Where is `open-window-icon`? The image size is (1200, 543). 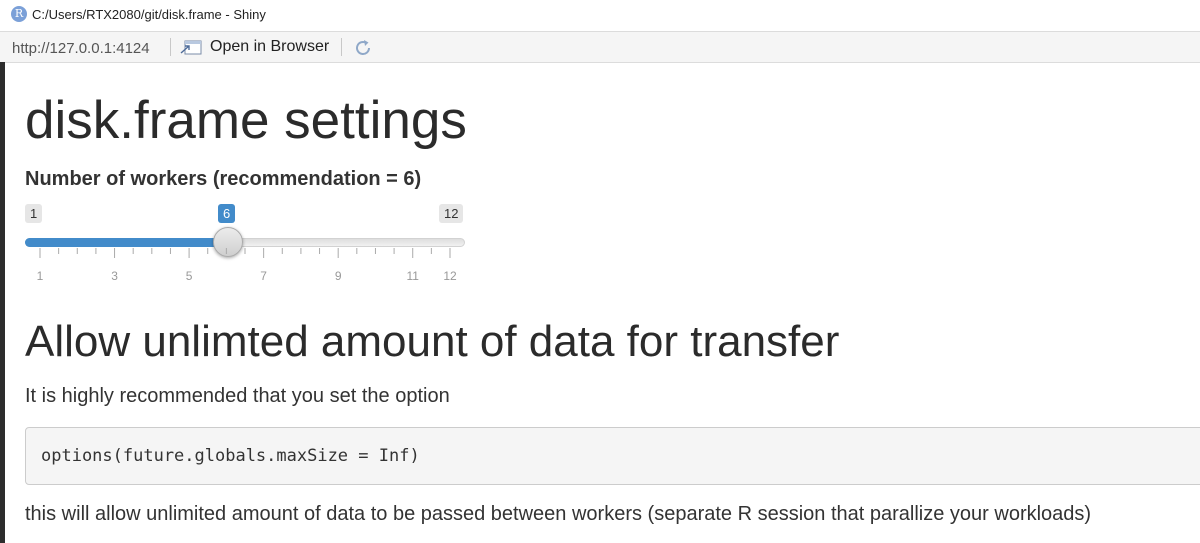 open-window-icon is located at coordinates (191, 47).